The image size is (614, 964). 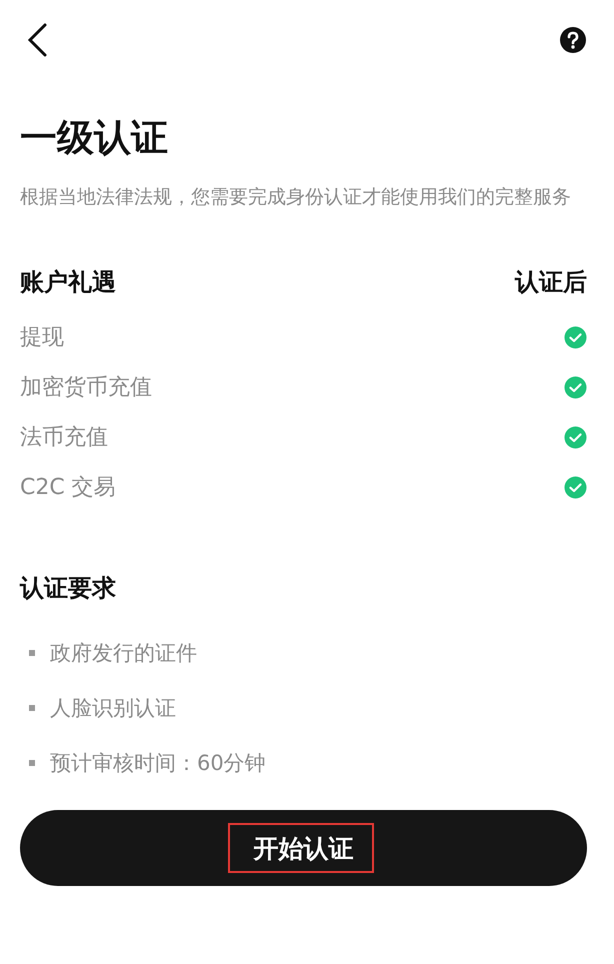 I want to click on start-button: 开始认证, so click(x=303, y=848).